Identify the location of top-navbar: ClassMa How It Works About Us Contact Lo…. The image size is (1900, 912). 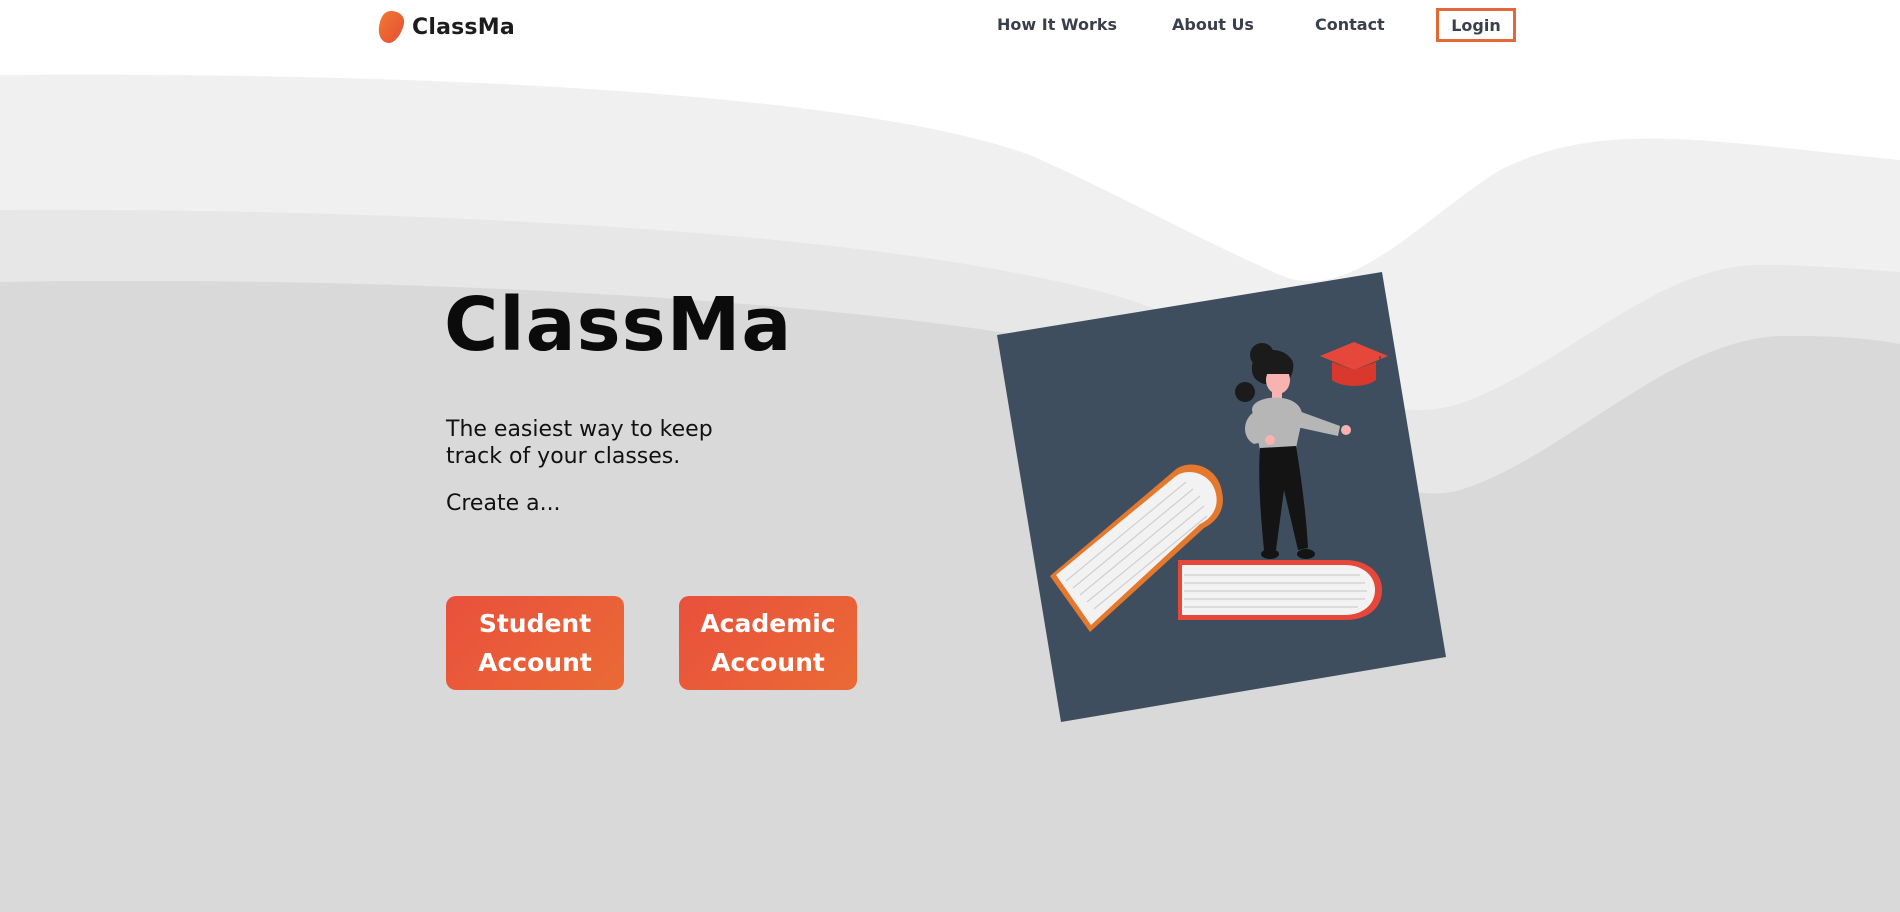
(950, 28).